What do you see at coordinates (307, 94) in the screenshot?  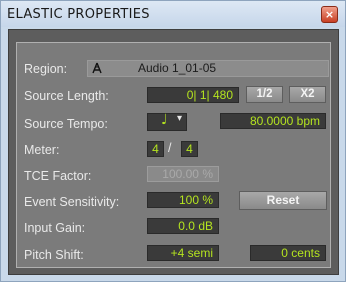 I see `double-length-button: X2` at bounding box center [307, 94].